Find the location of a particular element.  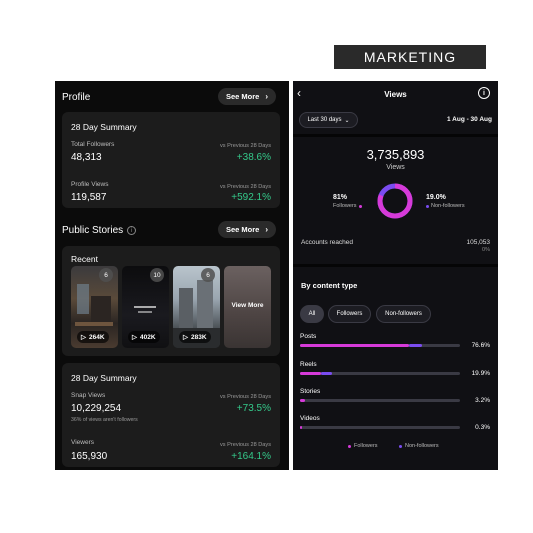

snap-views-label: Snap Views is located at coordinates (88, 395).